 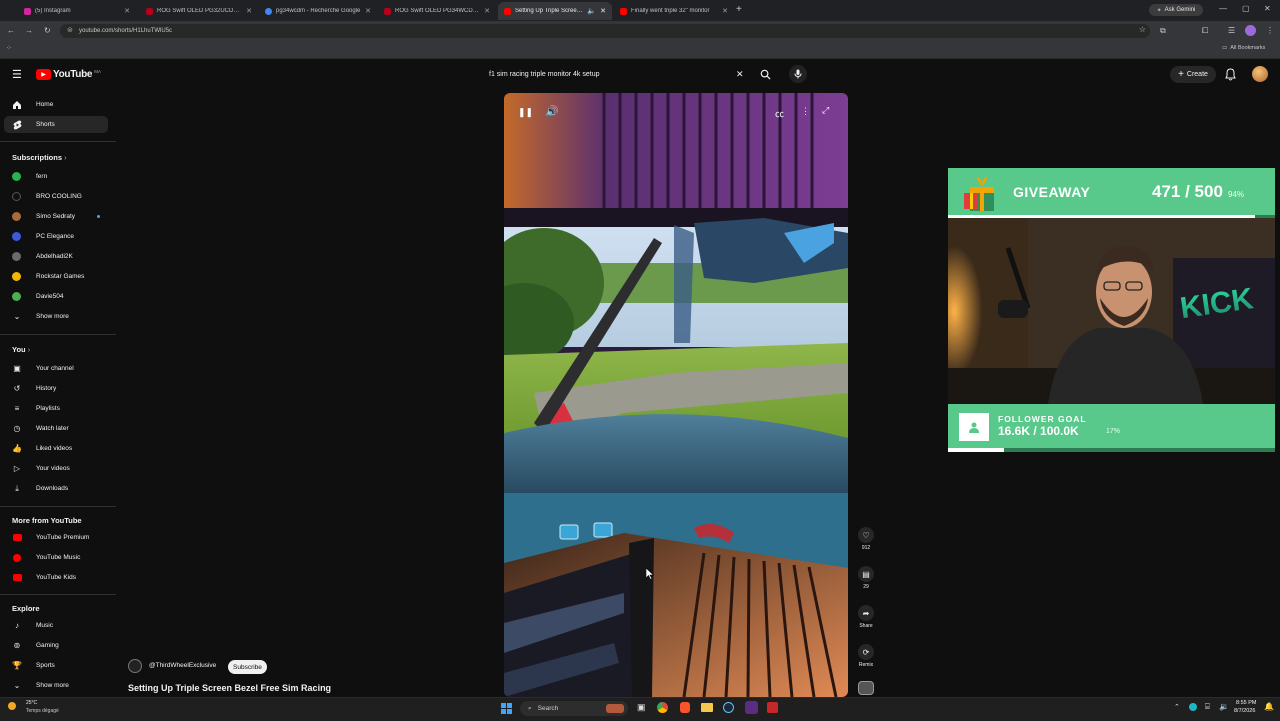 I want to click on speaker-icon: 🔈, so click(x=591, y=11).